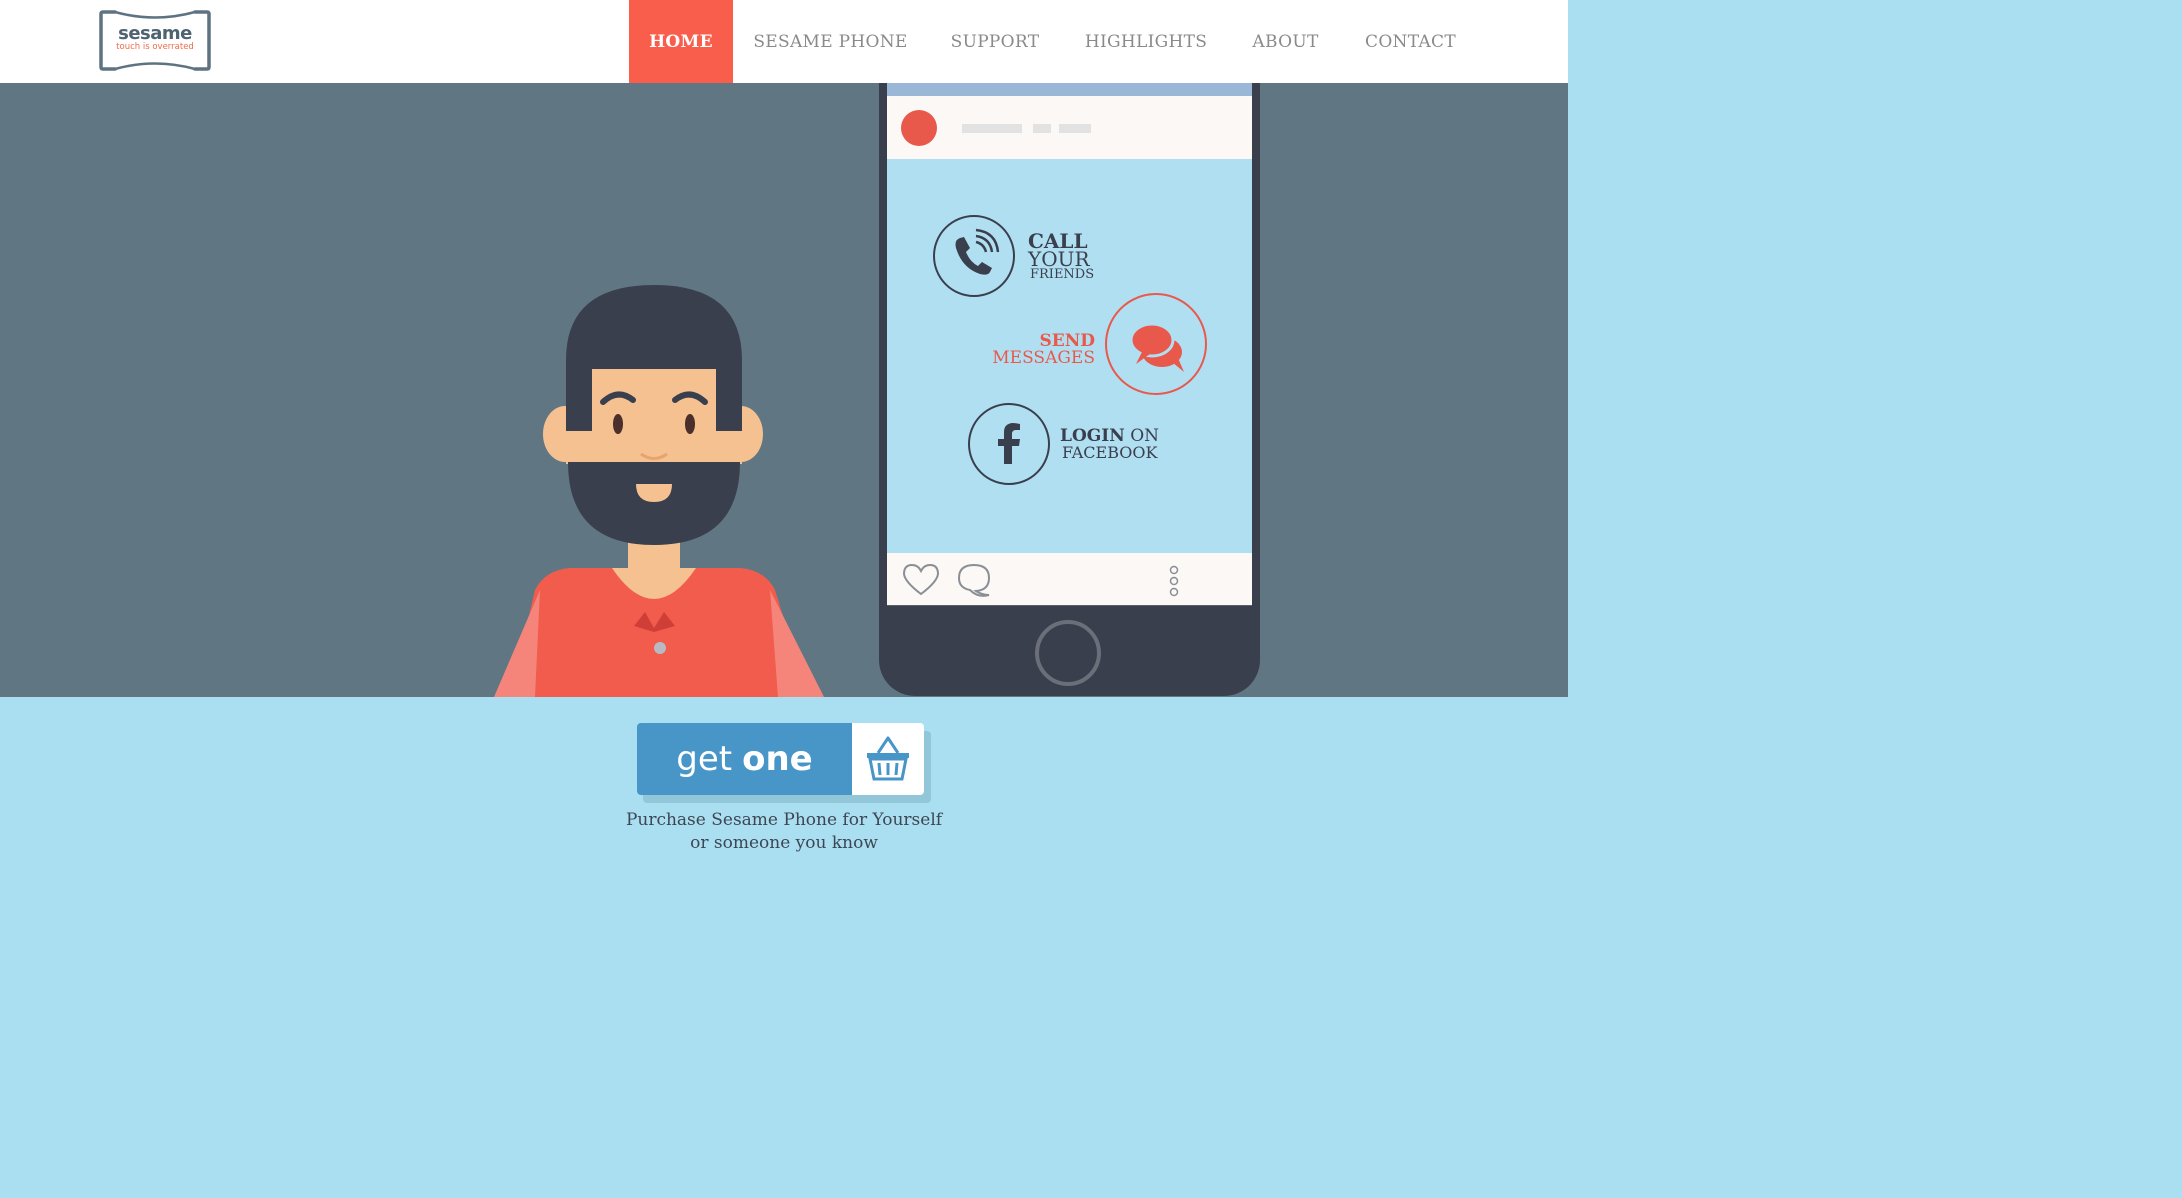  I want to click on logo-tagline: touch is overrated, so click(155, 47).